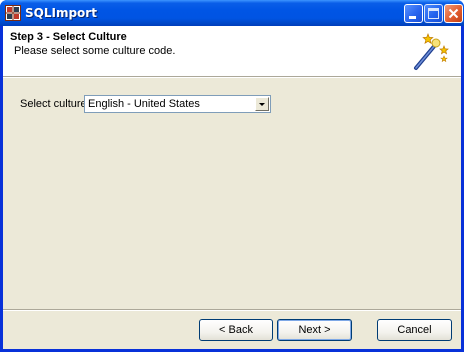 This screenshot has height=352, width=464. I want to click on culture-dropdown-value: English - United States, so click(144, 104).